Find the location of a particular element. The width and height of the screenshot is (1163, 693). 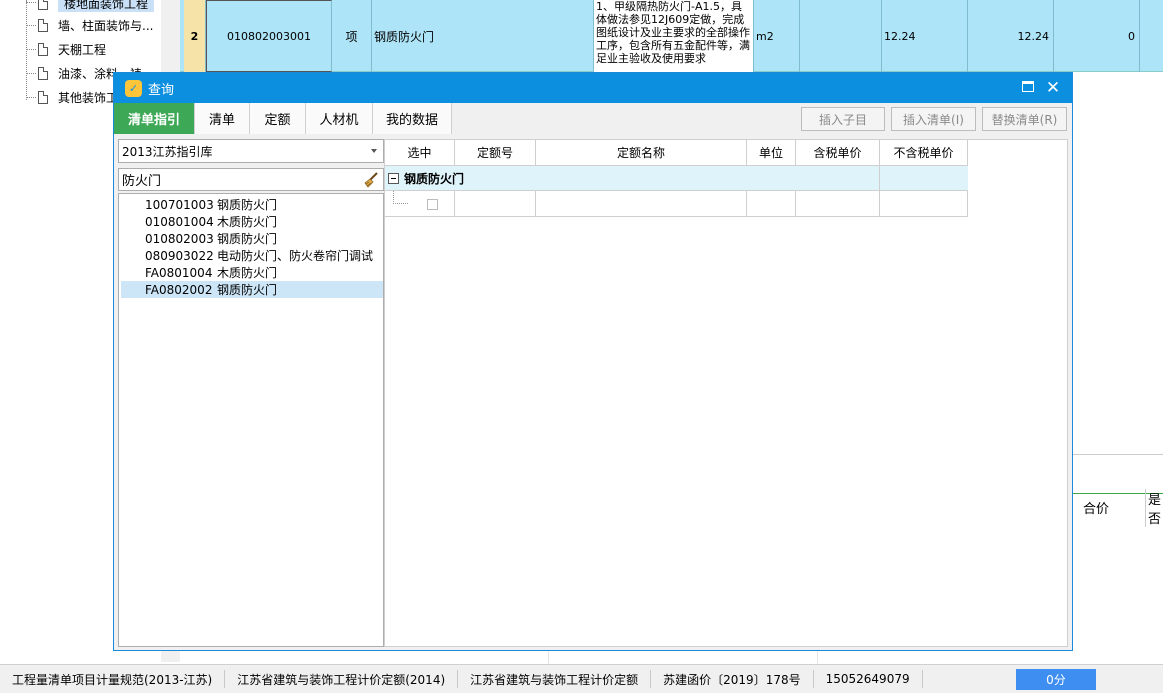

tree-item-floor: 楼地面装饰工程 is located at coordinates (96, 7).